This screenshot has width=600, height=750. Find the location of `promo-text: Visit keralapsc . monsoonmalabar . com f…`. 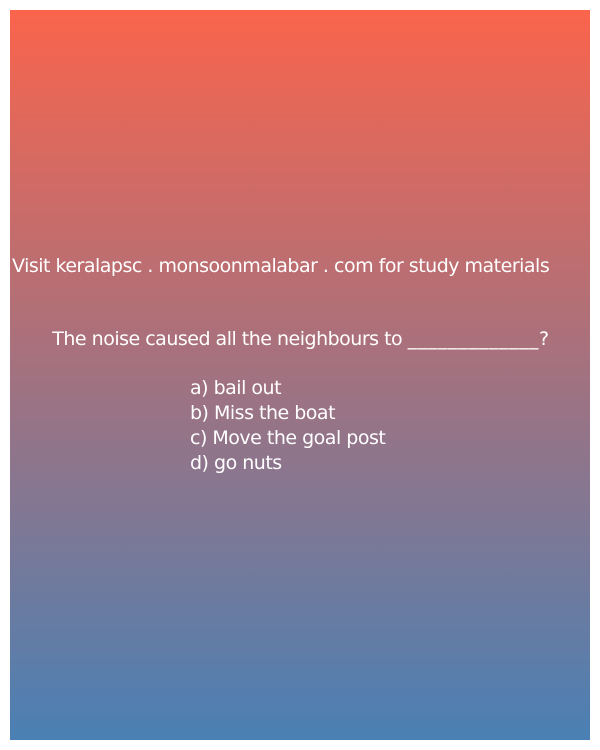

promo-text: Visit keralapsc . monsoonmalabar . com f… is located at coordinates (281, 266).